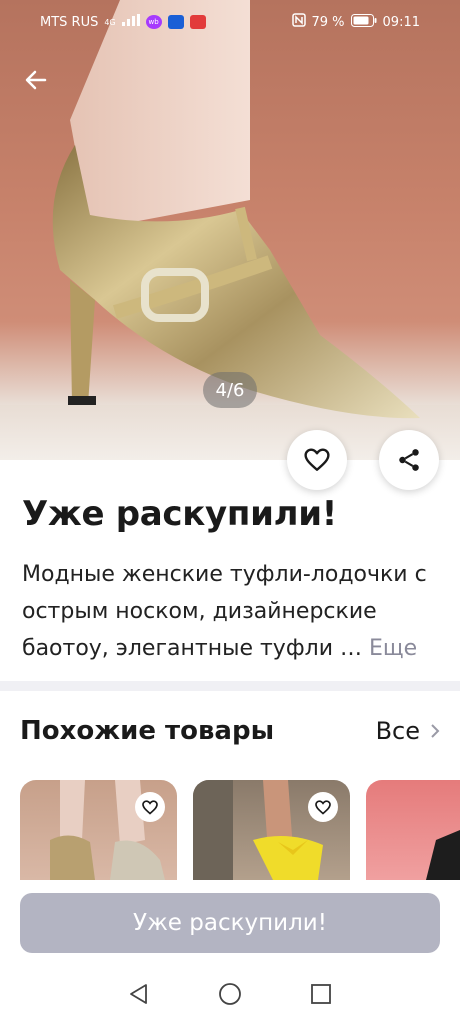 The image size is (460, 1024). I want to click on section-divider, so click(230, 686).